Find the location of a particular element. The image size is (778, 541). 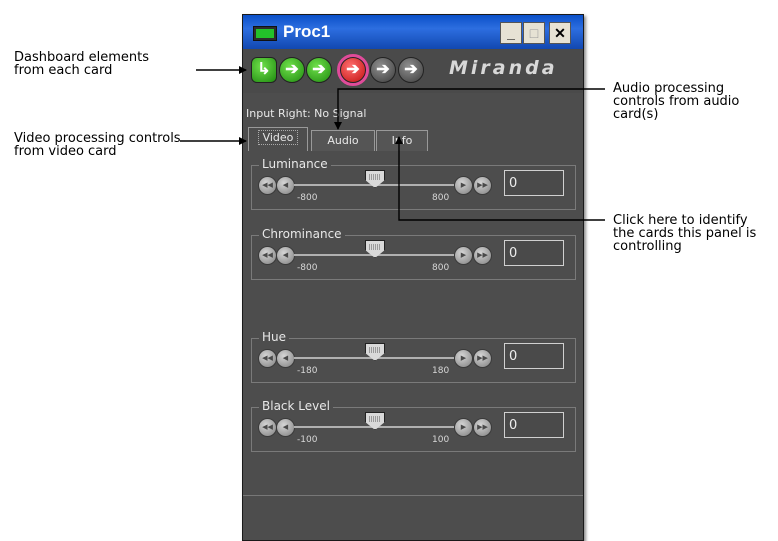

app-icon is located at coordinates (265, 33).